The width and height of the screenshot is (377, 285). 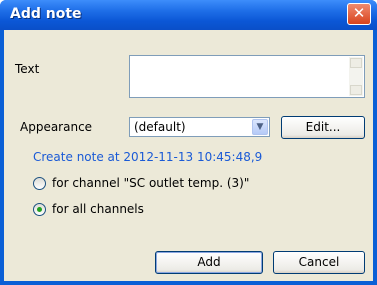 I want to click on note-text-input, so click(x=247, y=76).